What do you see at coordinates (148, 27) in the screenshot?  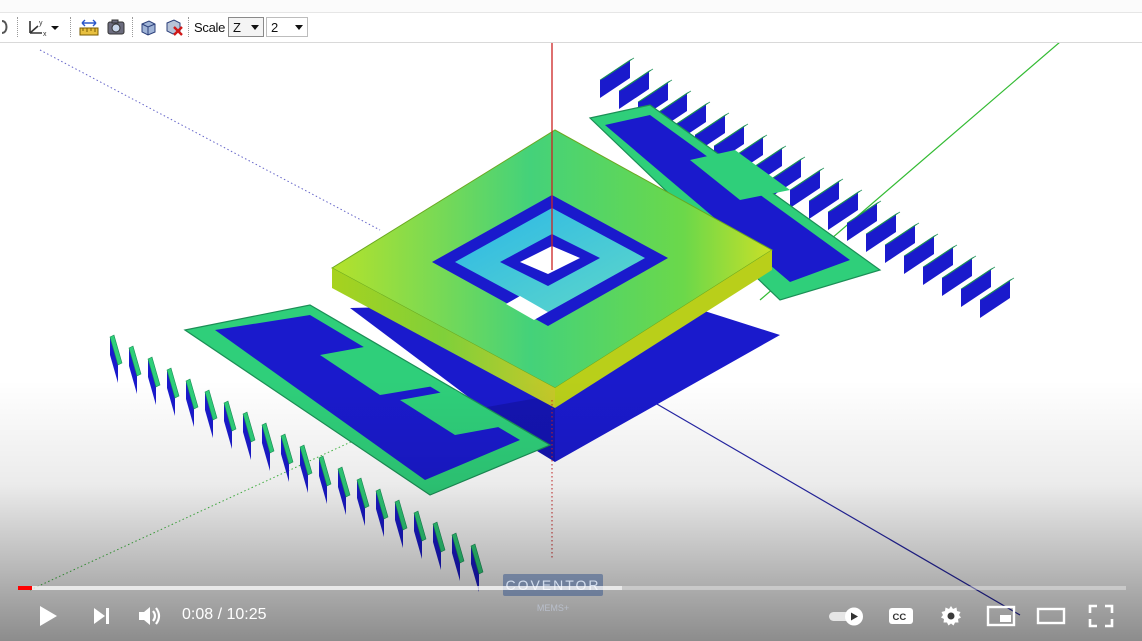 I see `cube-icon` at bounding box center [148, 27].